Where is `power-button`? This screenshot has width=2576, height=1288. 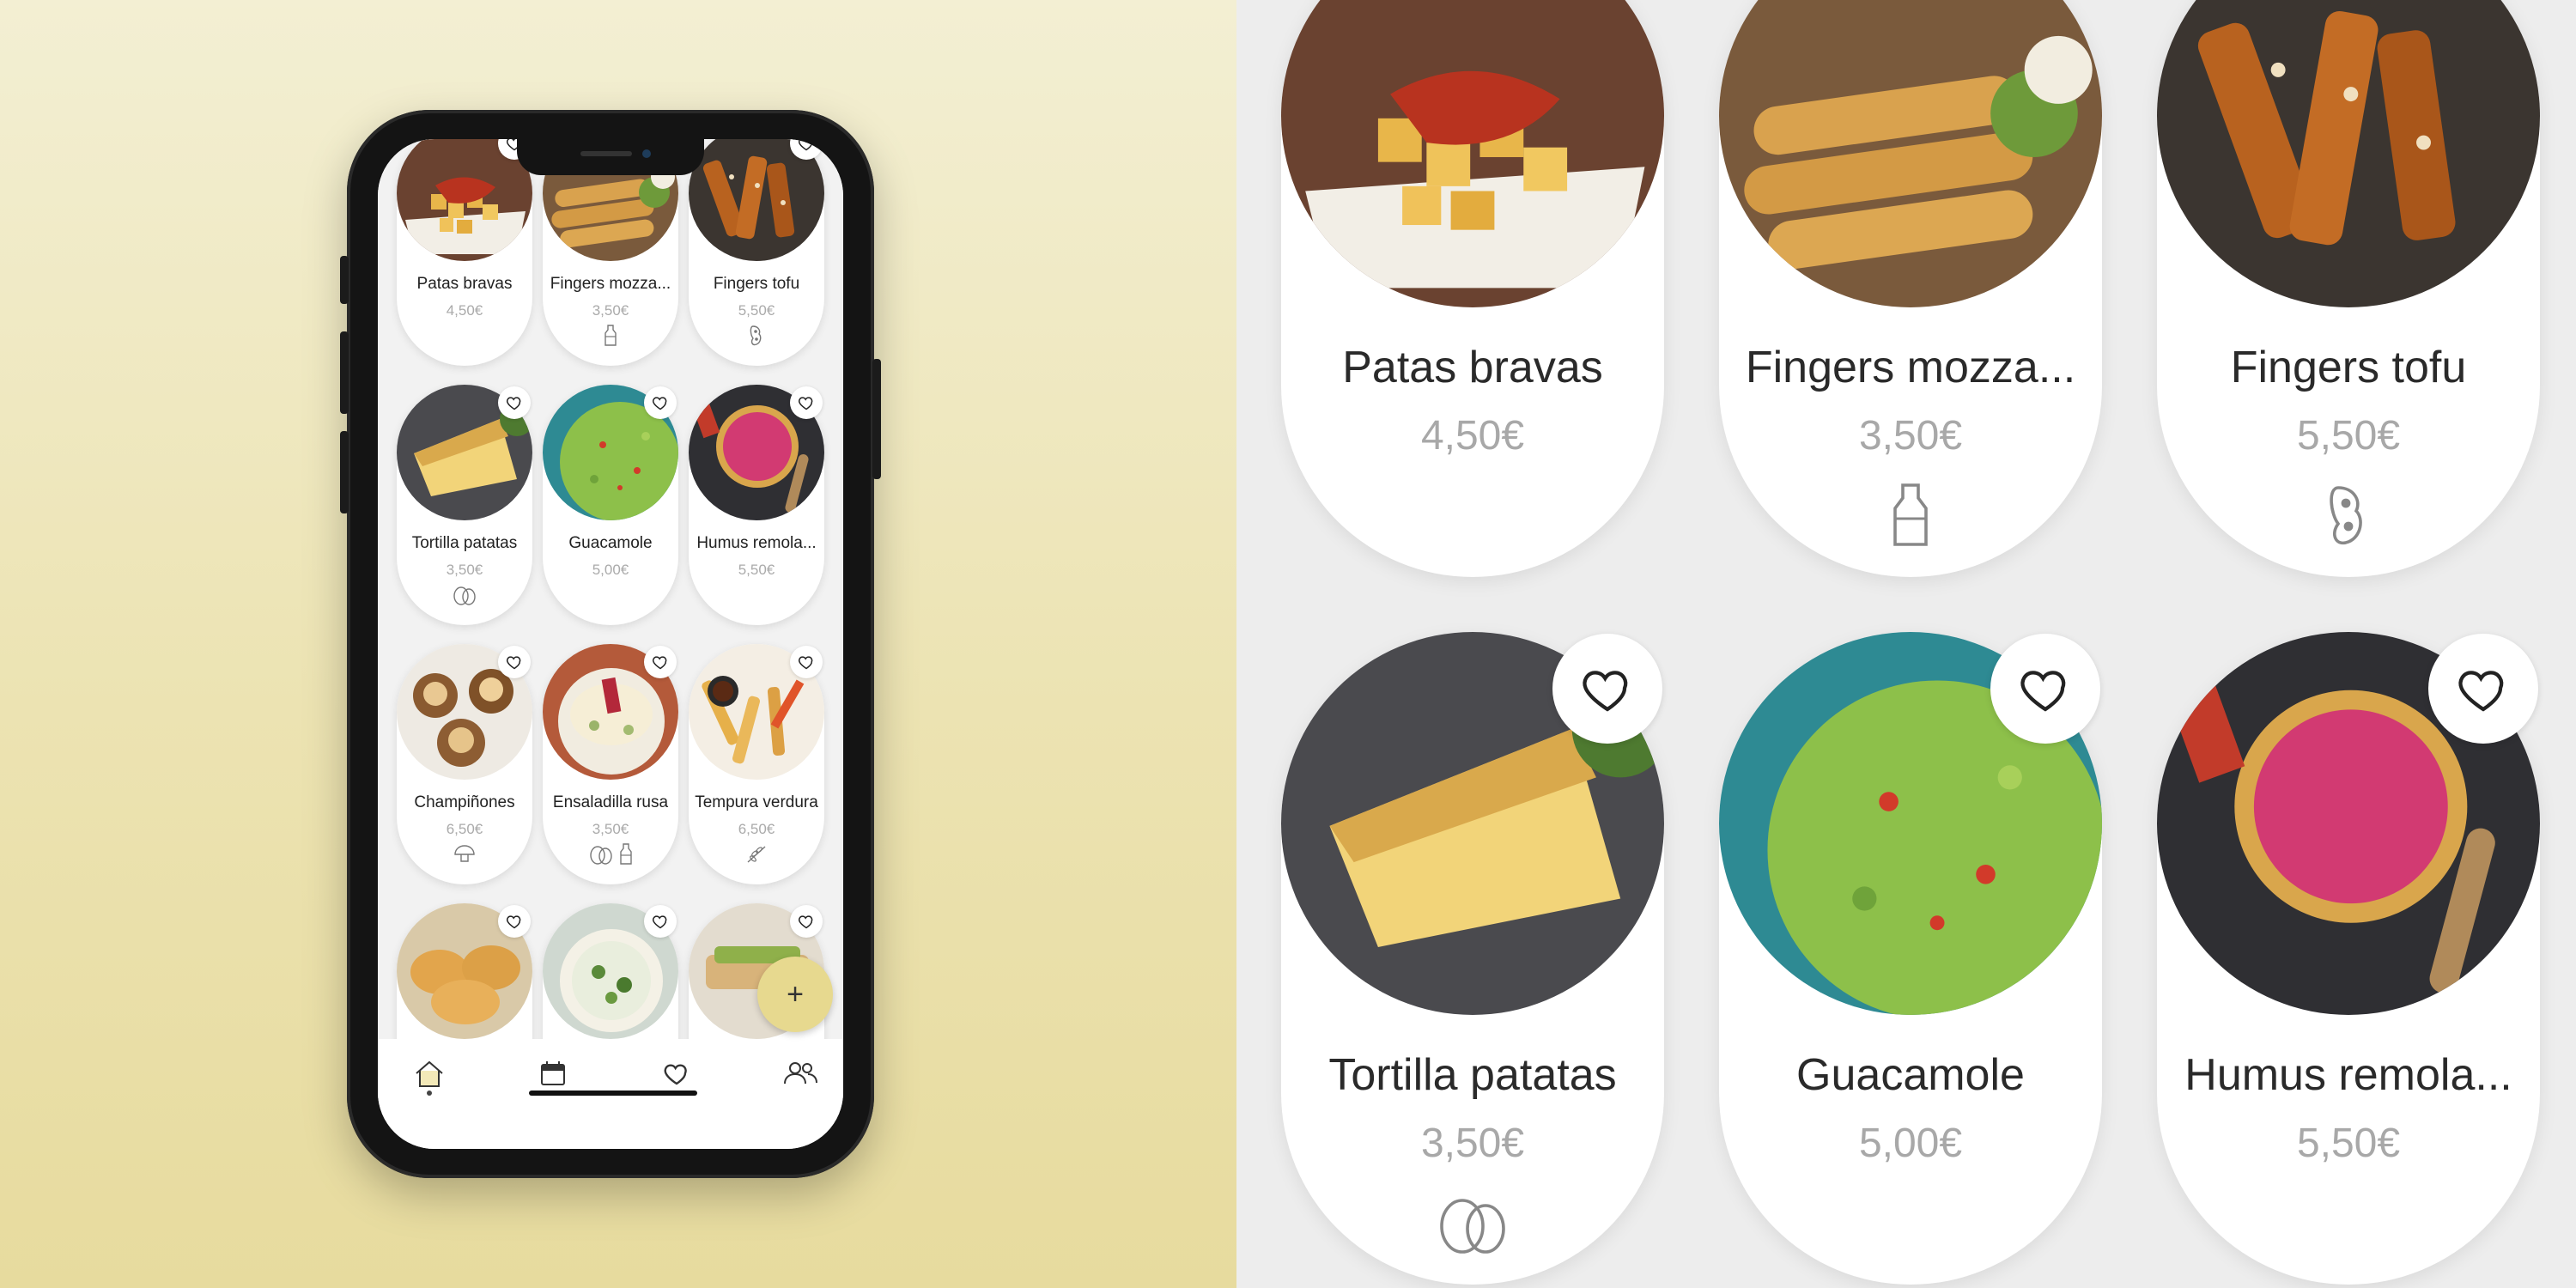 power-button is located at coordinates (876, 419).